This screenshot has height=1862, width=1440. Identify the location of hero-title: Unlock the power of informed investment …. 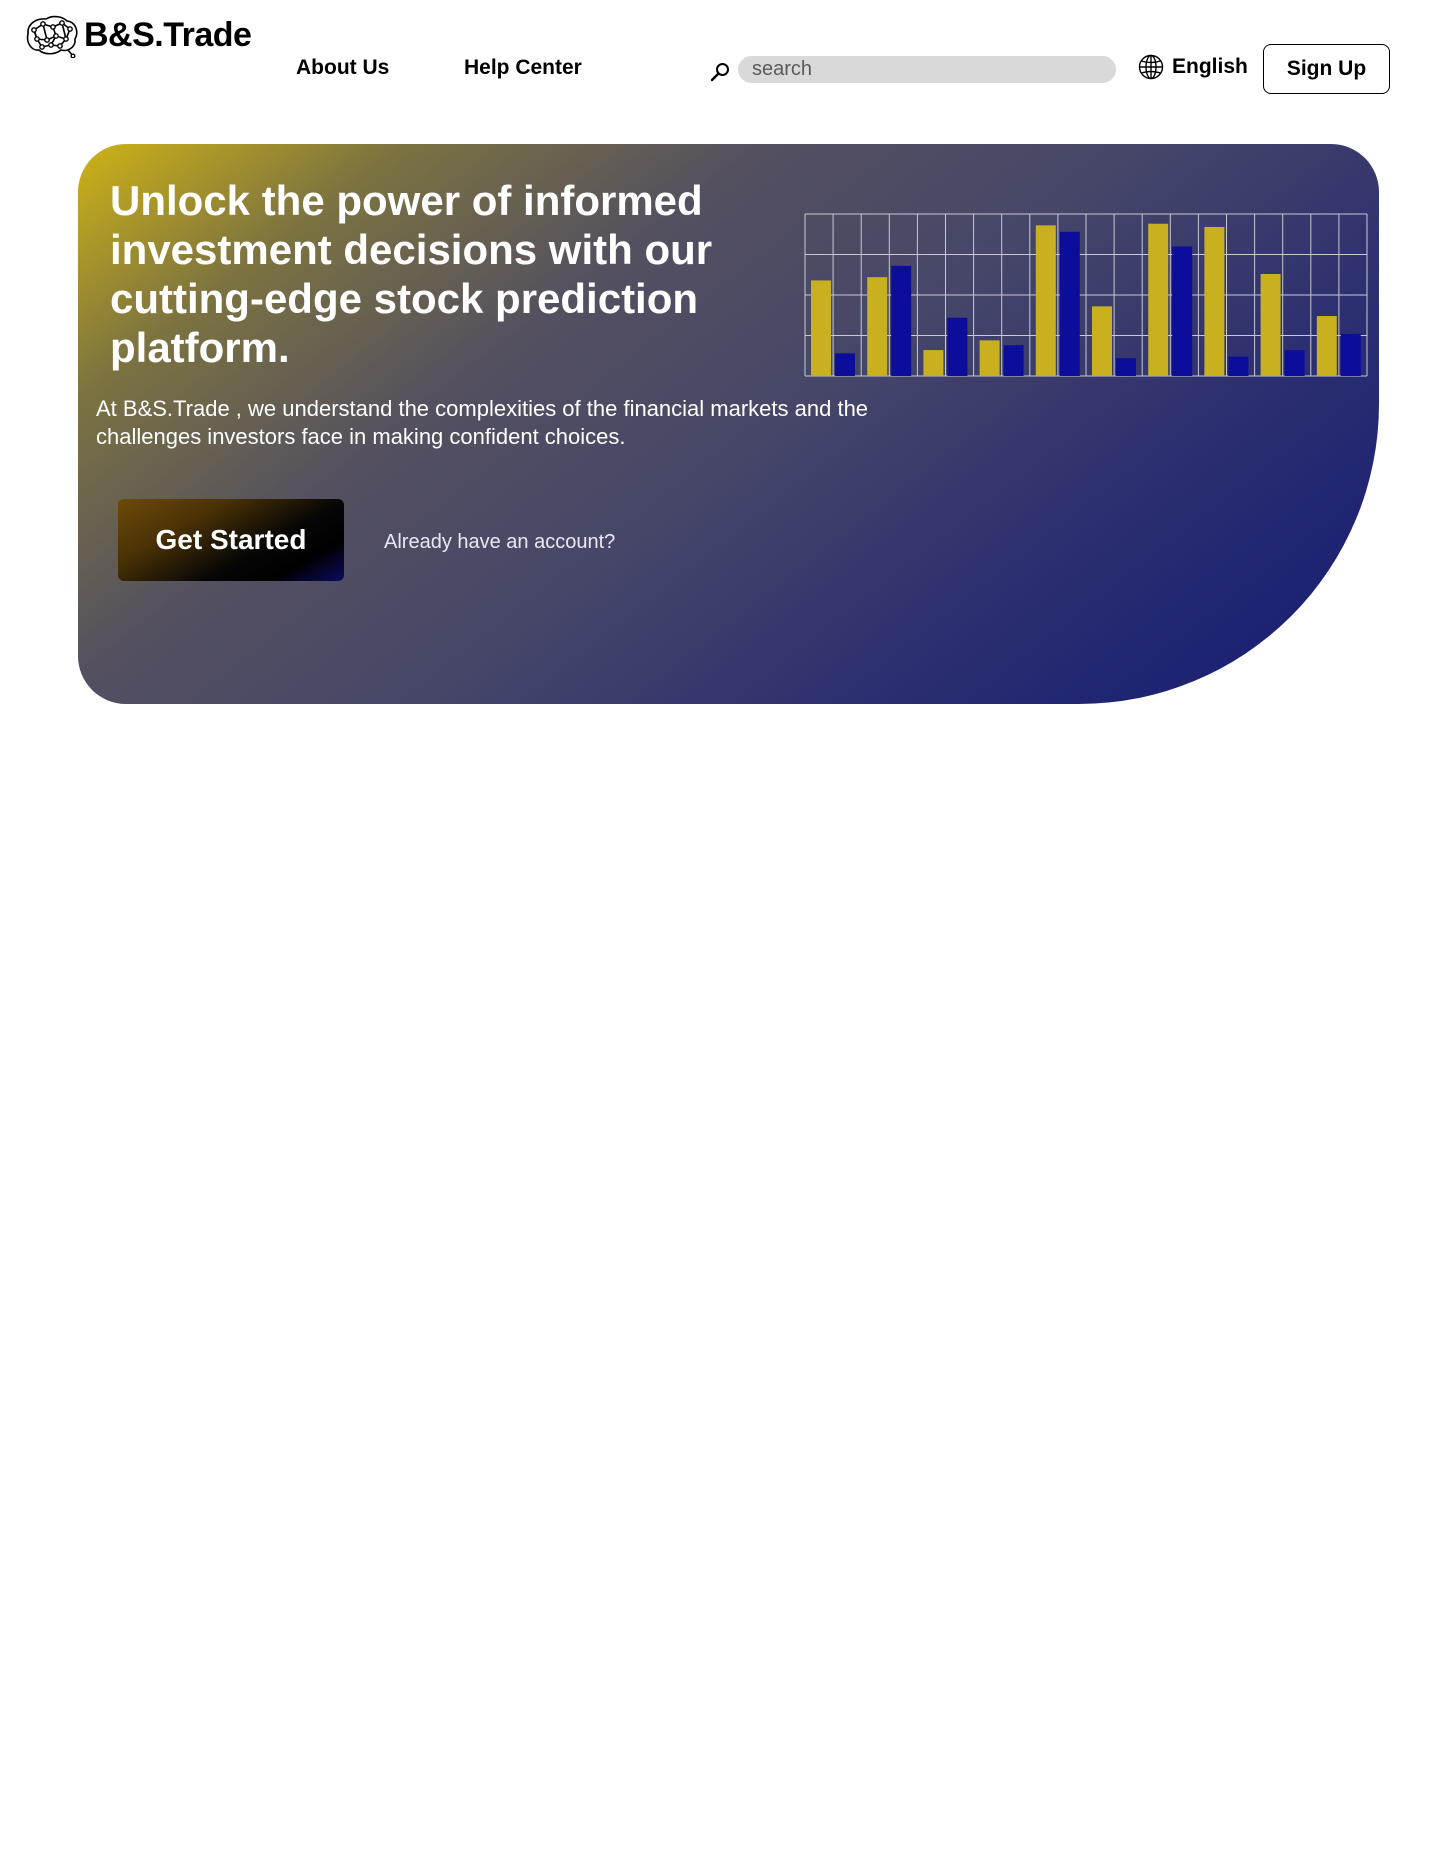
(411, 274).